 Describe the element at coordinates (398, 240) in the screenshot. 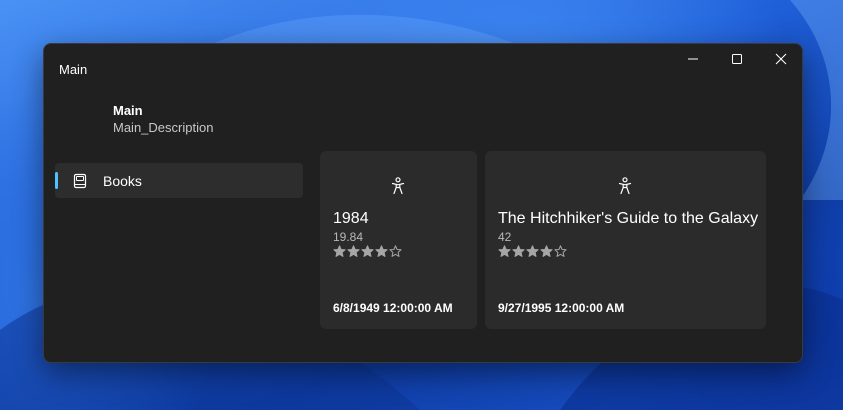

I see `book-card: 1984 19.84 6/8/1949 12:00:00 AM` at that location.